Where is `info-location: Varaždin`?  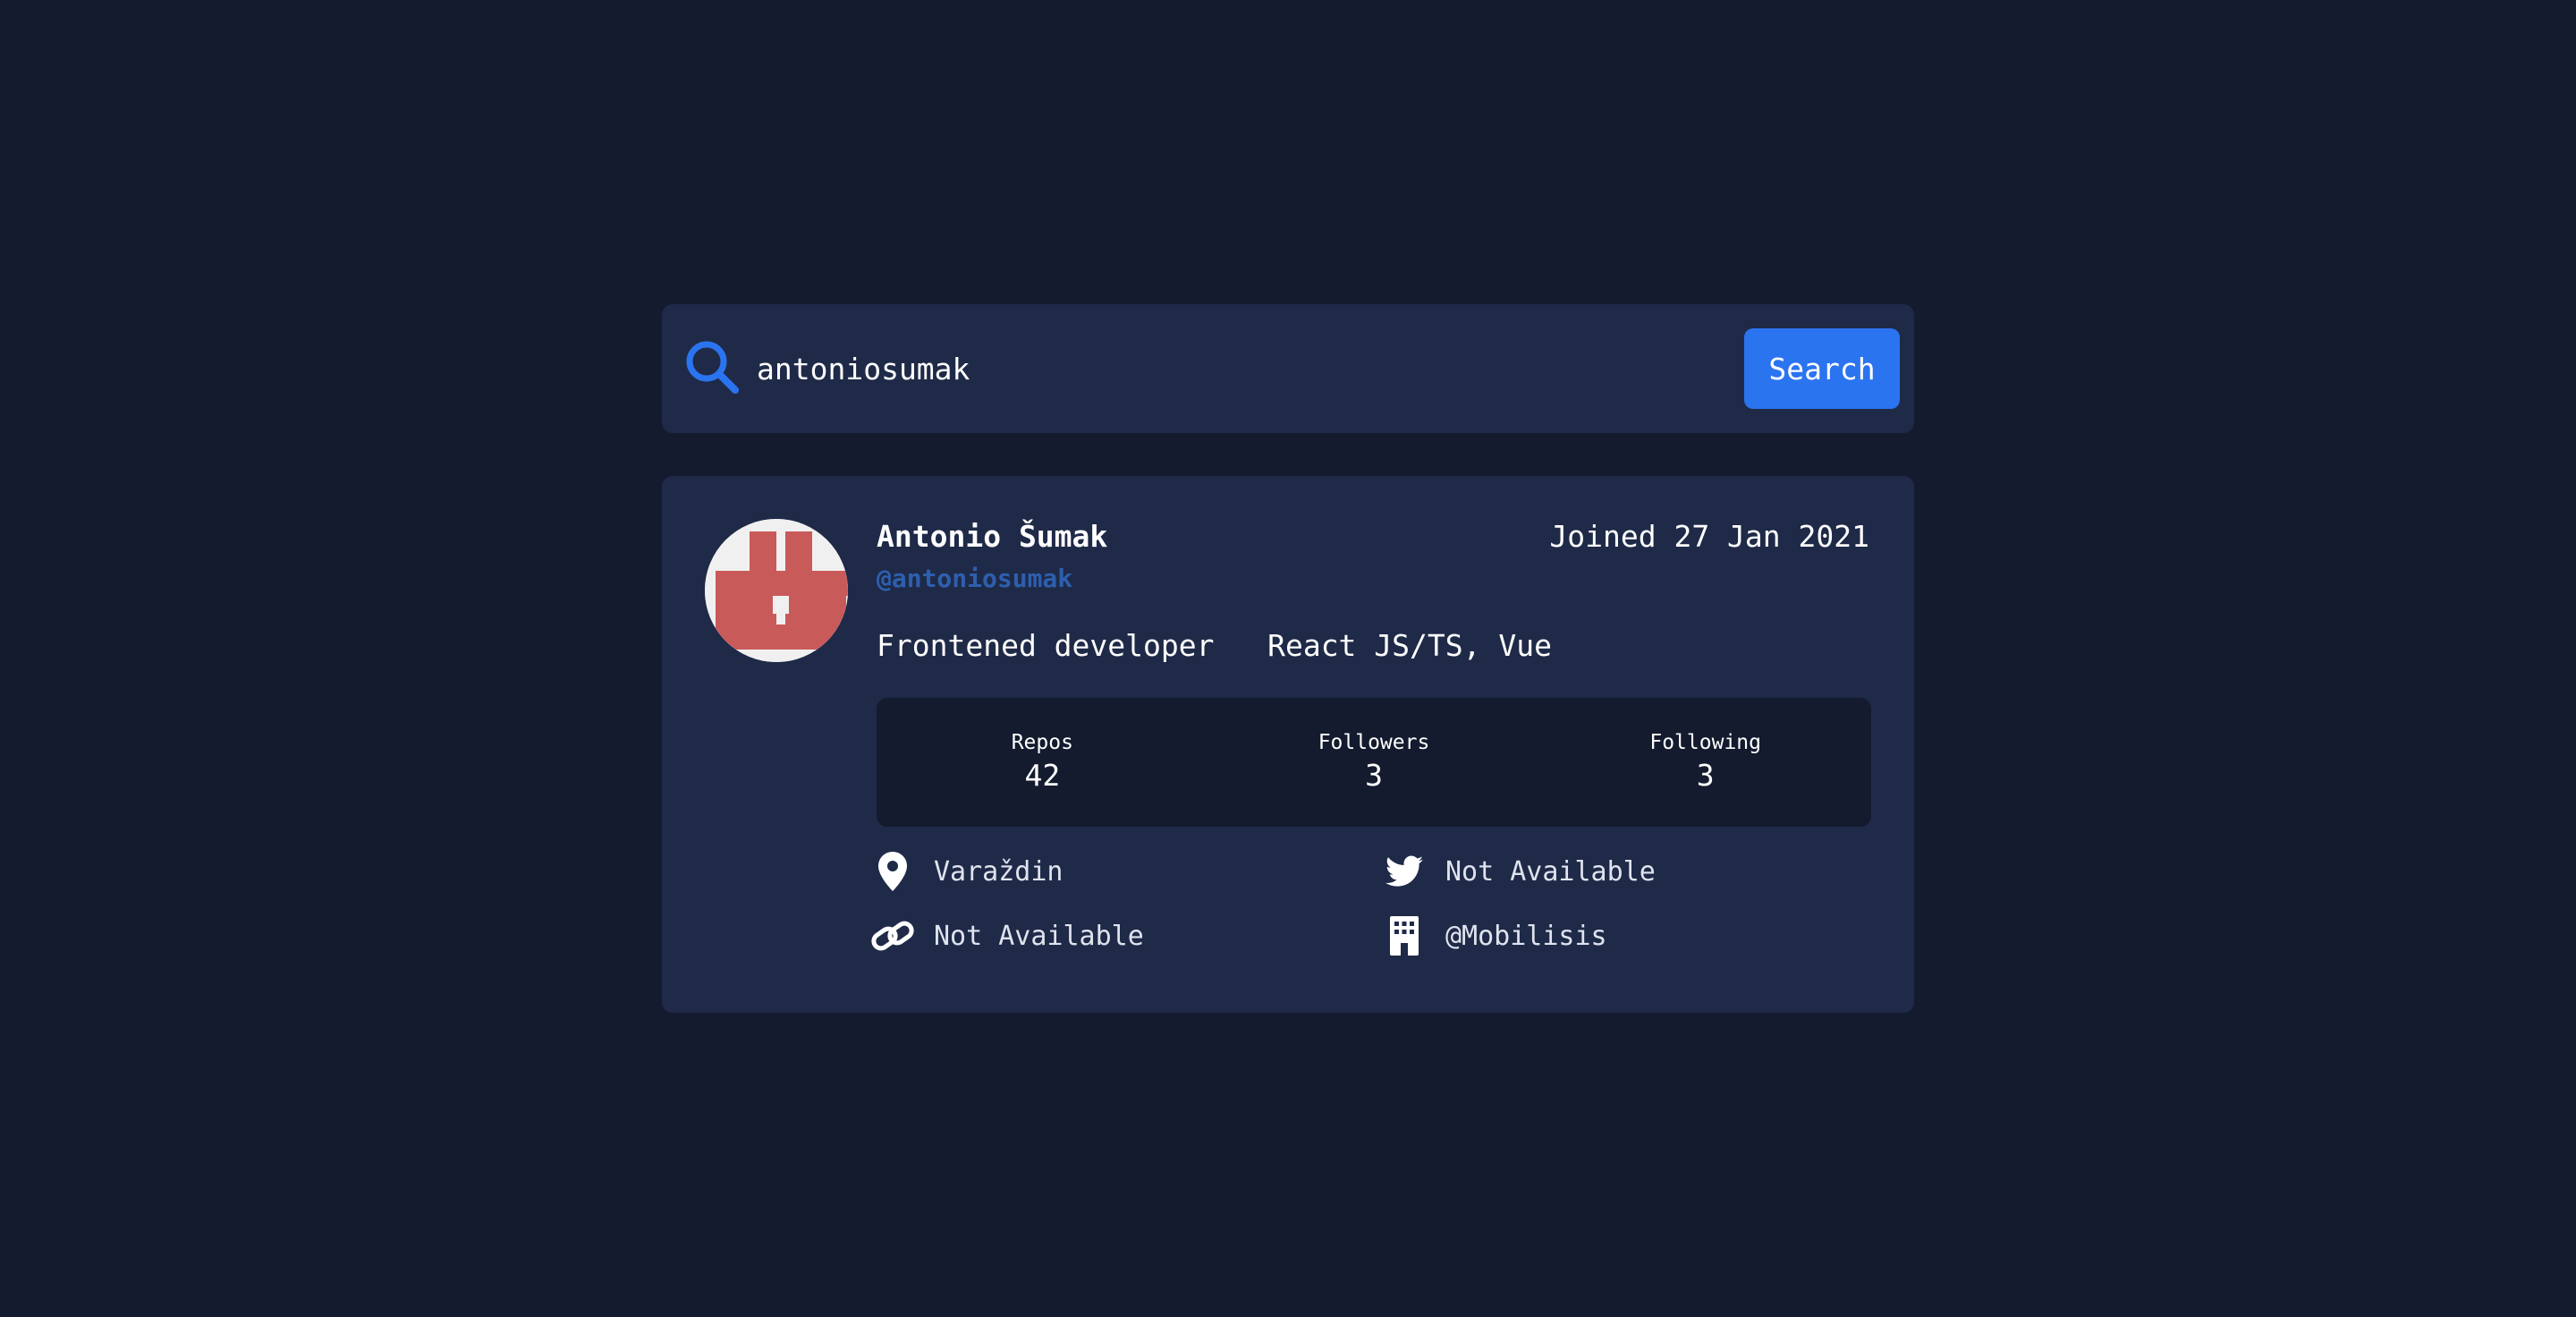 info-location: Varaždin is located at coordinates (966, 872).